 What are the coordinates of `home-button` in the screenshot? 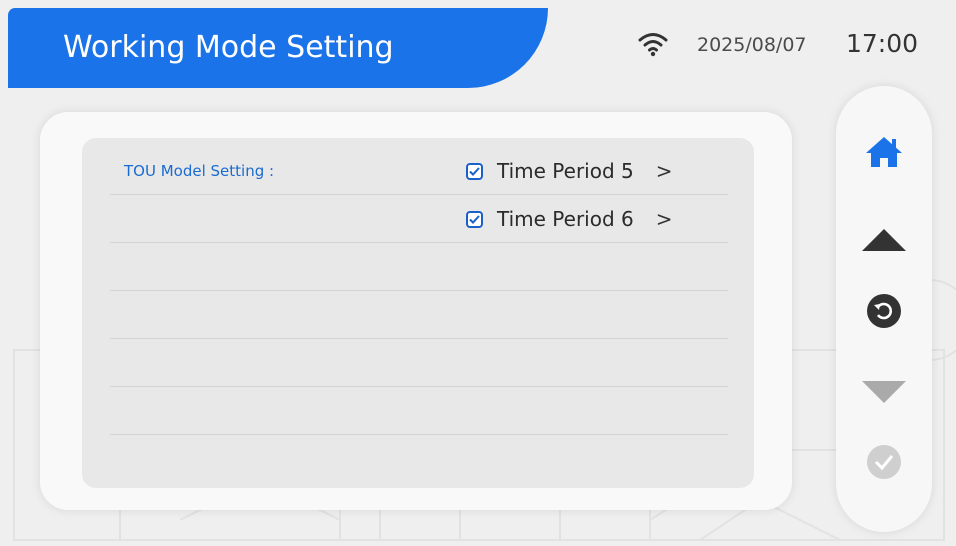 It's located at (884, 152).